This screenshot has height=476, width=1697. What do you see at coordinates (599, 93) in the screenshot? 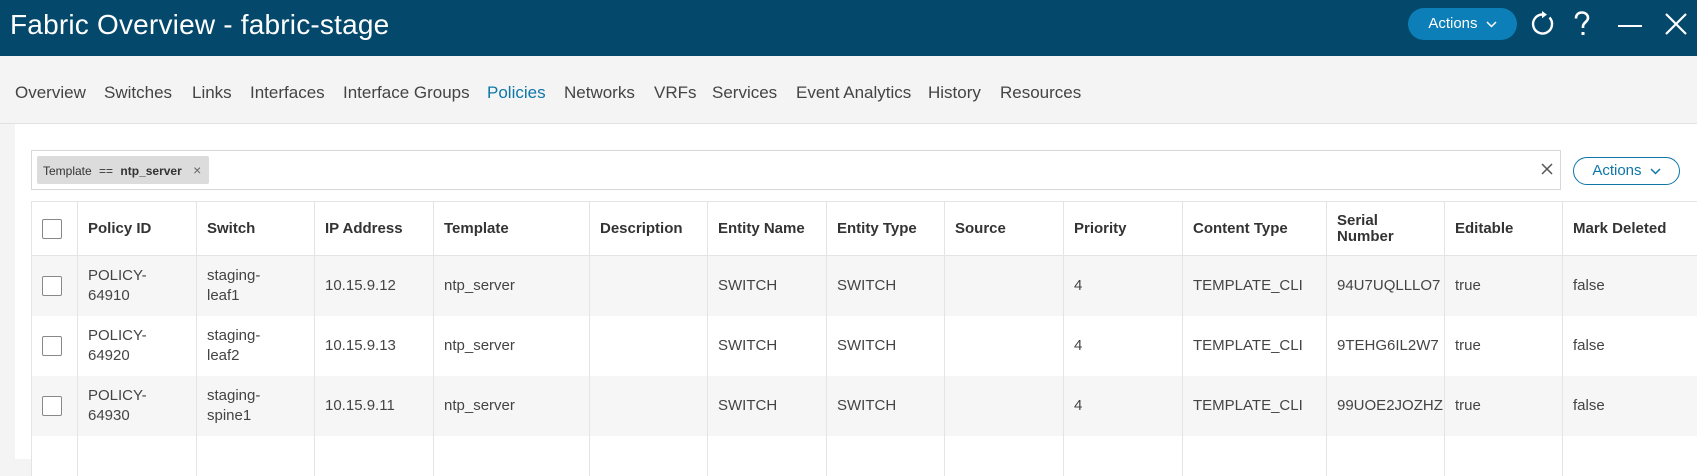
I see `tab-networks: Networks` at bounding box center [599, 93].